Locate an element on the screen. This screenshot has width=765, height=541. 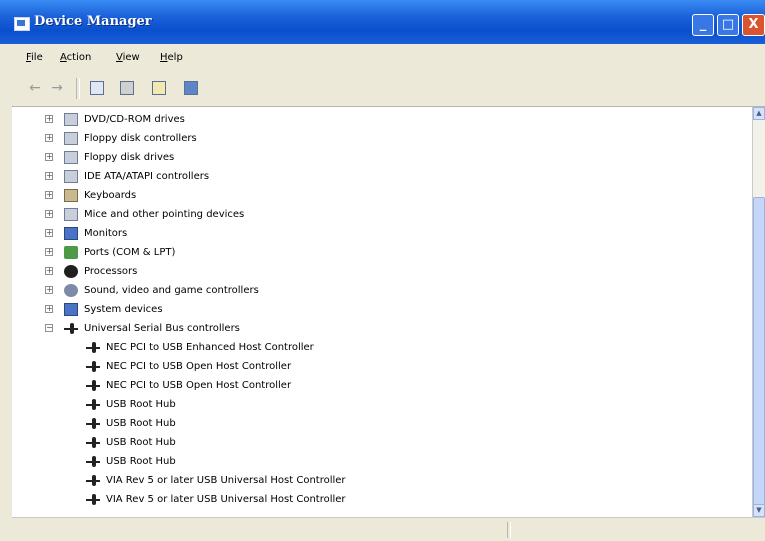
back-button: ← is located at coordinates (35, 88).